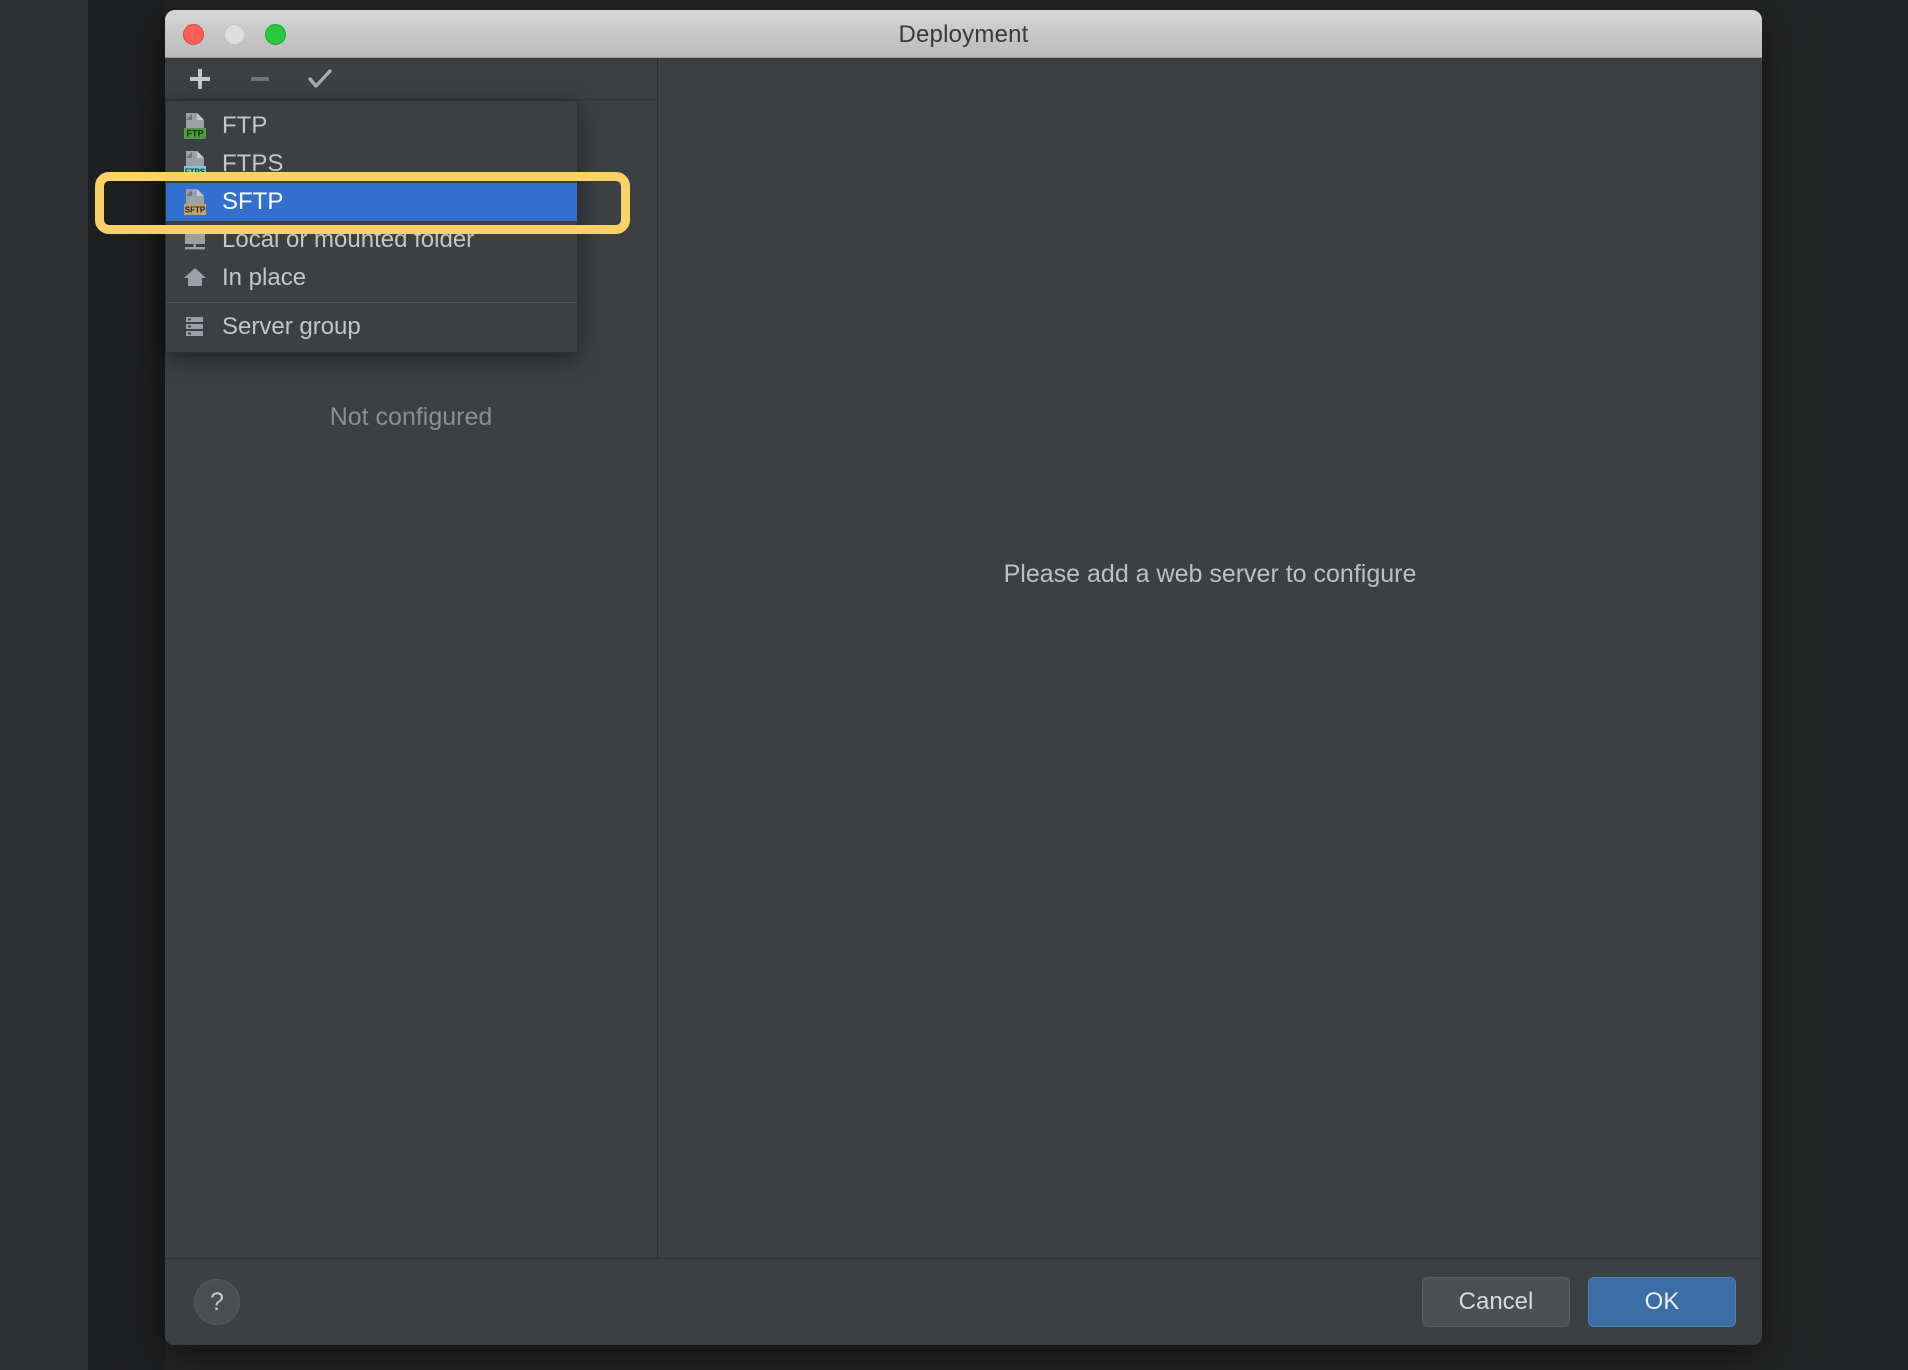  What do you see at coordinates (200, 79) in the screenshot?
I see `add-icon` at bounding box center [200, 79].